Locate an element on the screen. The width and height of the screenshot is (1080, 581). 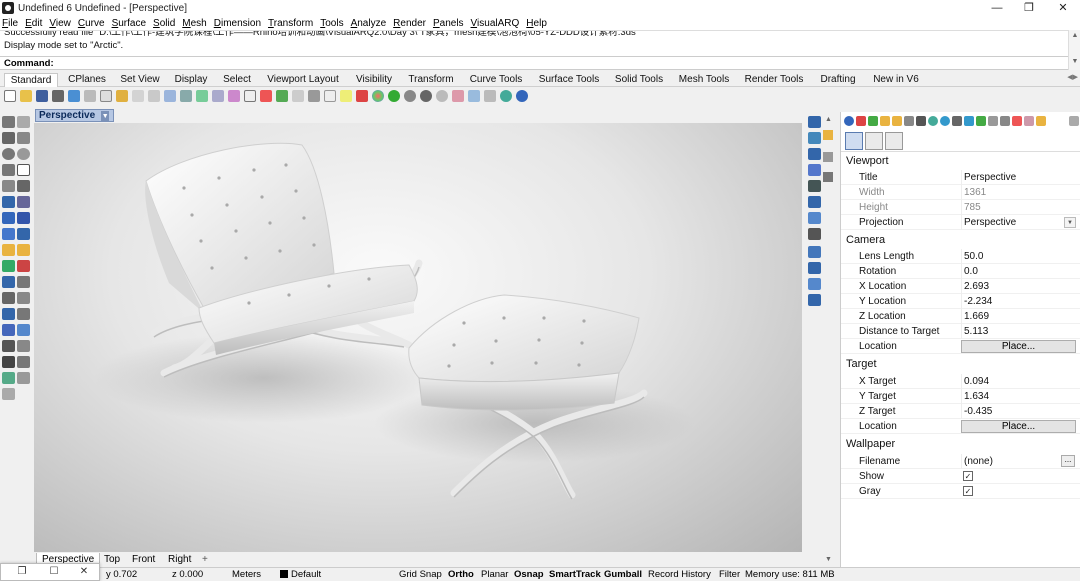
dimension-icon is located at coordinates (8, 314).